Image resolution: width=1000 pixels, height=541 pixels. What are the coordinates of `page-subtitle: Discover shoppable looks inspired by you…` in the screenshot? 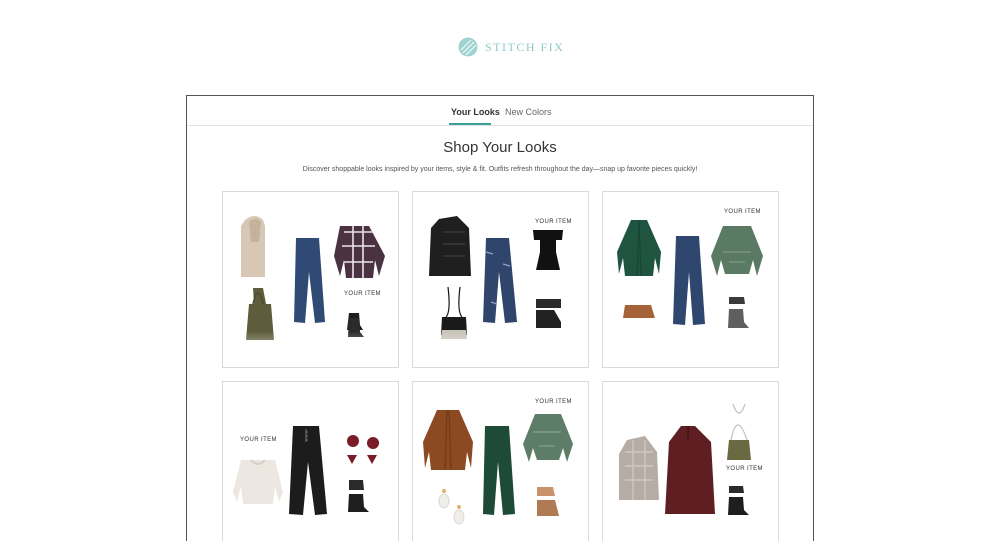 It's located at (500, 169).